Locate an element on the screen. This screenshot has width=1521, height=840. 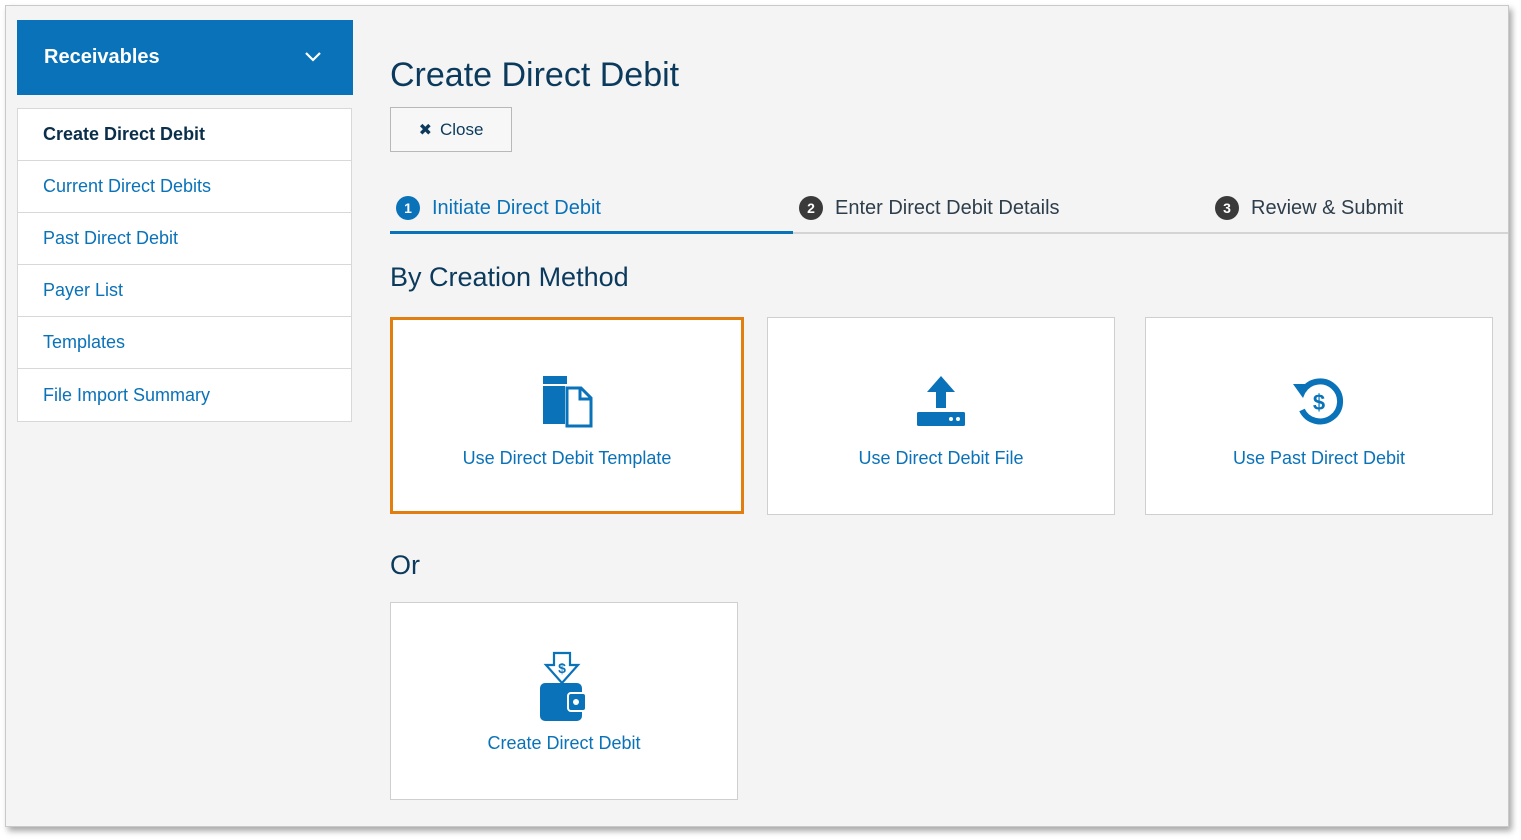
sidebar-item-past-direct-debit: Past Direct Debit is located at coordinates (184, 239).